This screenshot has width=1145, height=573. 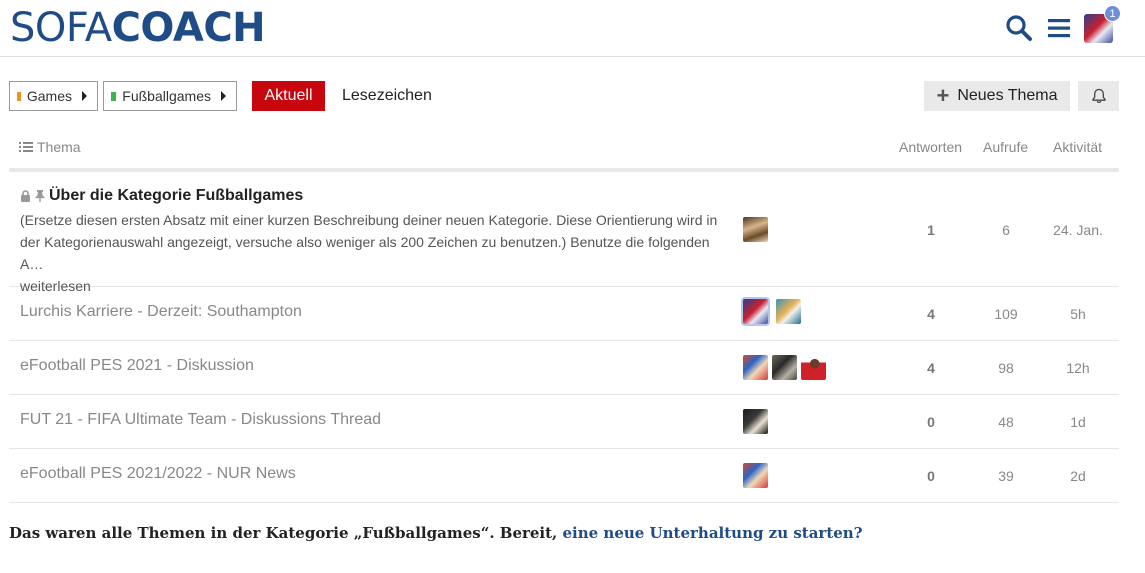 What do you see at coordinates (59, 147) in the screenshot?
I see `column-header-topic-label: Thema` at bounding box center [59, 147].